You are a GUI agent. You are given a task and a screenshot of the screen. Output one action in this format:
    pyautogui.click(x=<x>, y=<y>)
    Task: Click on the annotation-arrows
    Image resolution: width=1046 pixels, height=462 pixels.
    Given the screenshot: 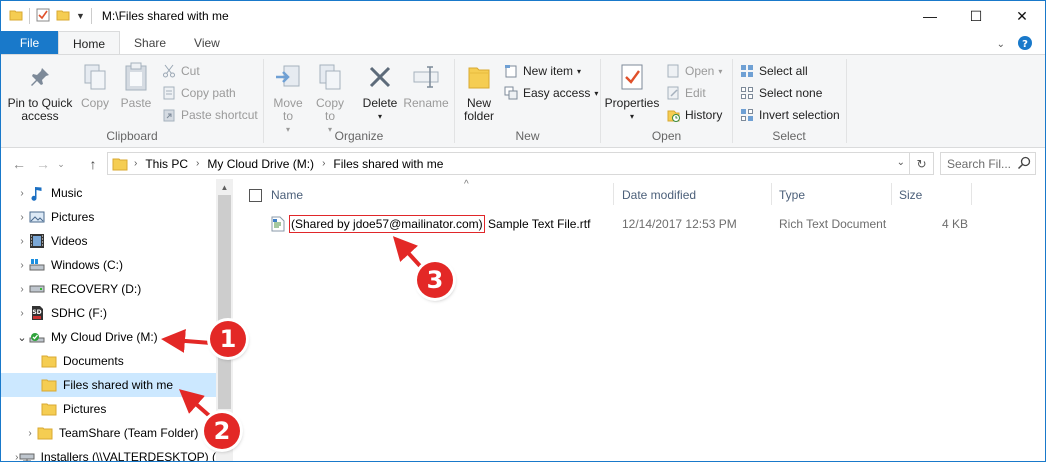 What is the action you would take?
    pyautogui.click(x=292, y=329)
    